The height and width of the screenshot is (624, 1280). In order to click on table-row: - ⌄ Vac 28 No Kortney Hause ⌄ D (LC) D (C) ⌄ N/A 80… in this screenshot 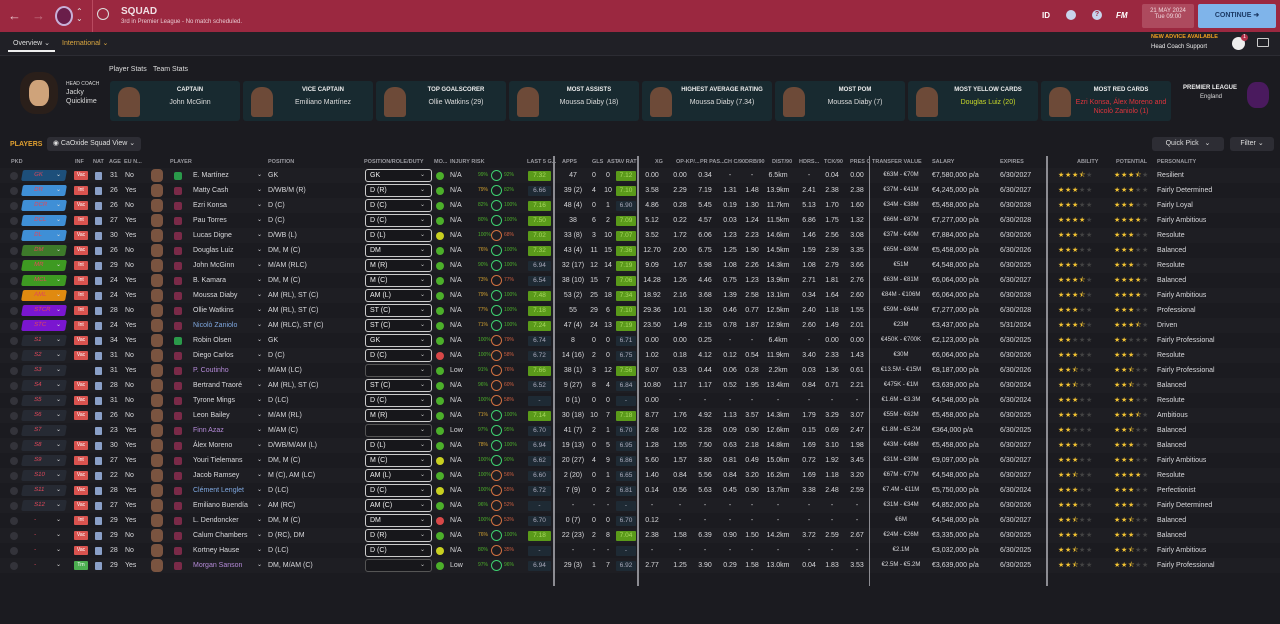, I will do `click(640, 550)`.